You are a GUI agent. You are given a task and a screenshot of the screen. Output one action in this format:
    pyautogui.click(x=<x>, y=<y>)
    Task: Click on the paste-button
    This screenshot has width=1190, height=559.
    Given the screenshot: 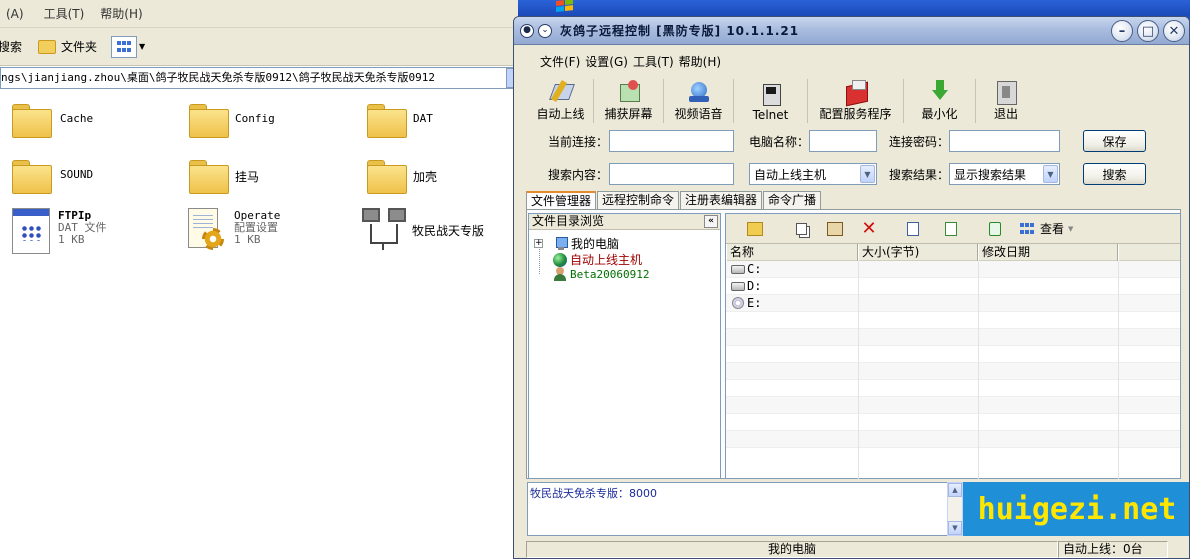 What is the action you would take?
    pyautogui.click(x=835, y=229)
    